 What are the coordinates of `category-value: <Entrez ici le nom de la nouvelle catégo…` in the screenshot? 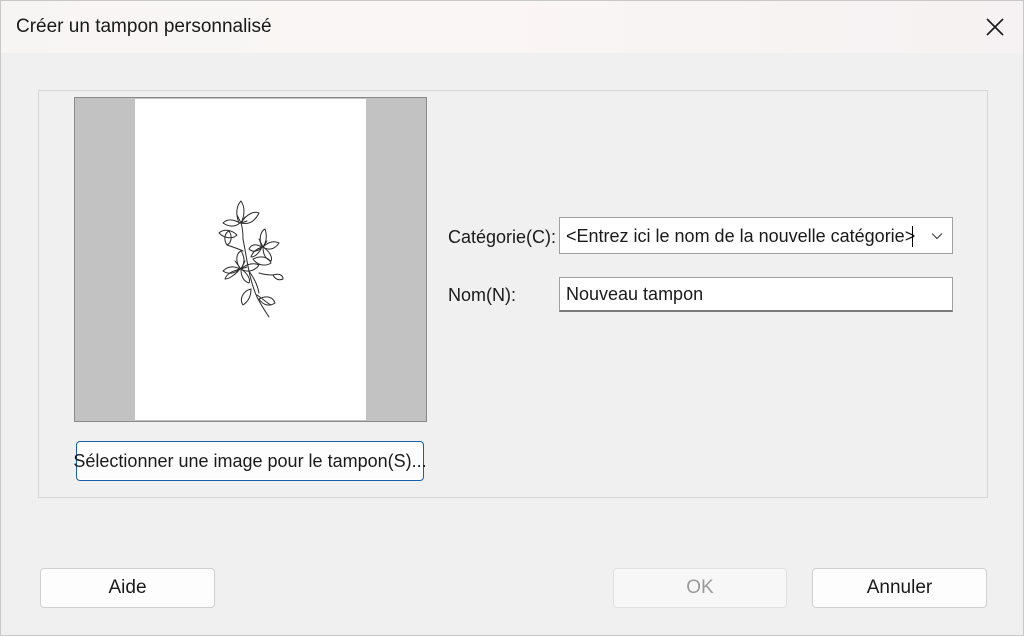 It's located at (740, 236).